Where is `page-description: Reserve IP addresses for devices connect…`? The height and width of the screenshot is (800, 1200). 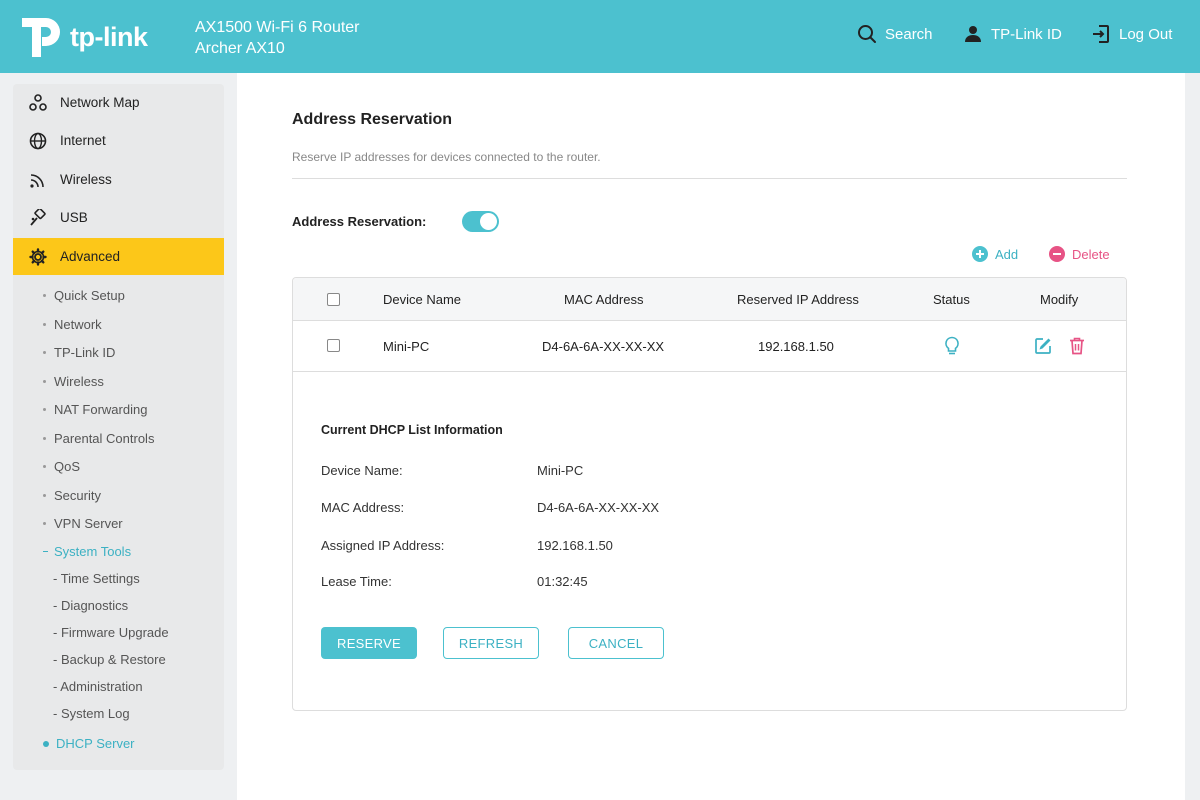
page-description: Reserve IP addresses for devices connect… is located at coordinates (446, 157).